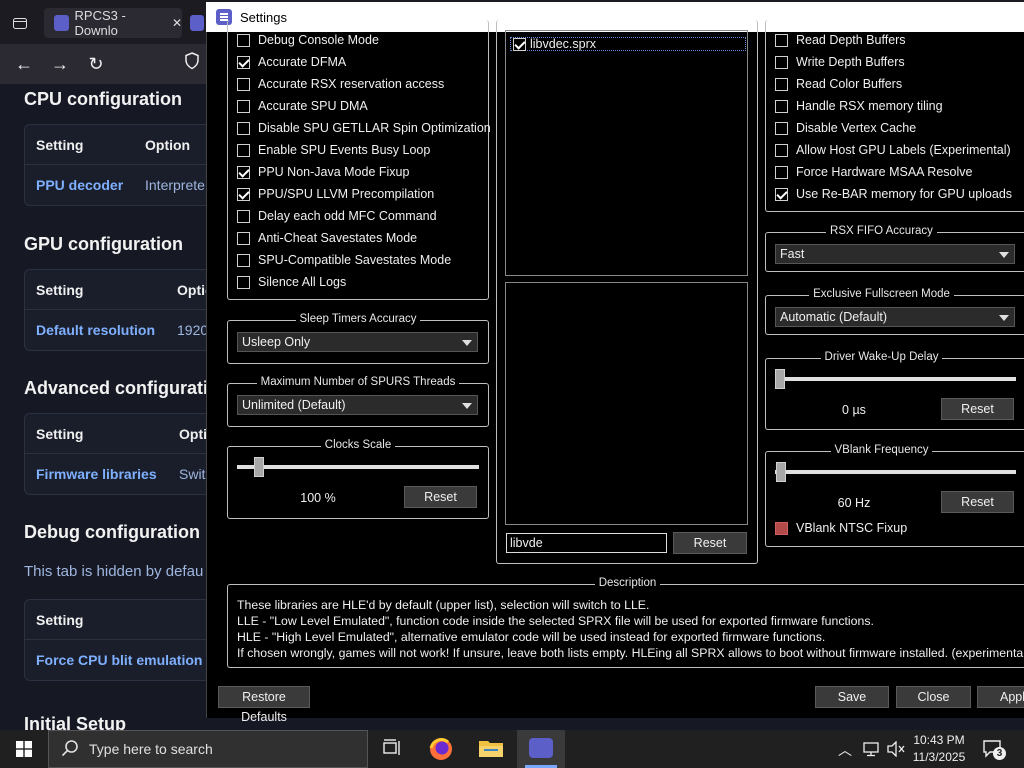 This screenshot has width=1024, height=768. What do you see at coordinates (895, 379) in the screenshot?
I see `wakeup-slider-track` at bounding box center [895, 379].